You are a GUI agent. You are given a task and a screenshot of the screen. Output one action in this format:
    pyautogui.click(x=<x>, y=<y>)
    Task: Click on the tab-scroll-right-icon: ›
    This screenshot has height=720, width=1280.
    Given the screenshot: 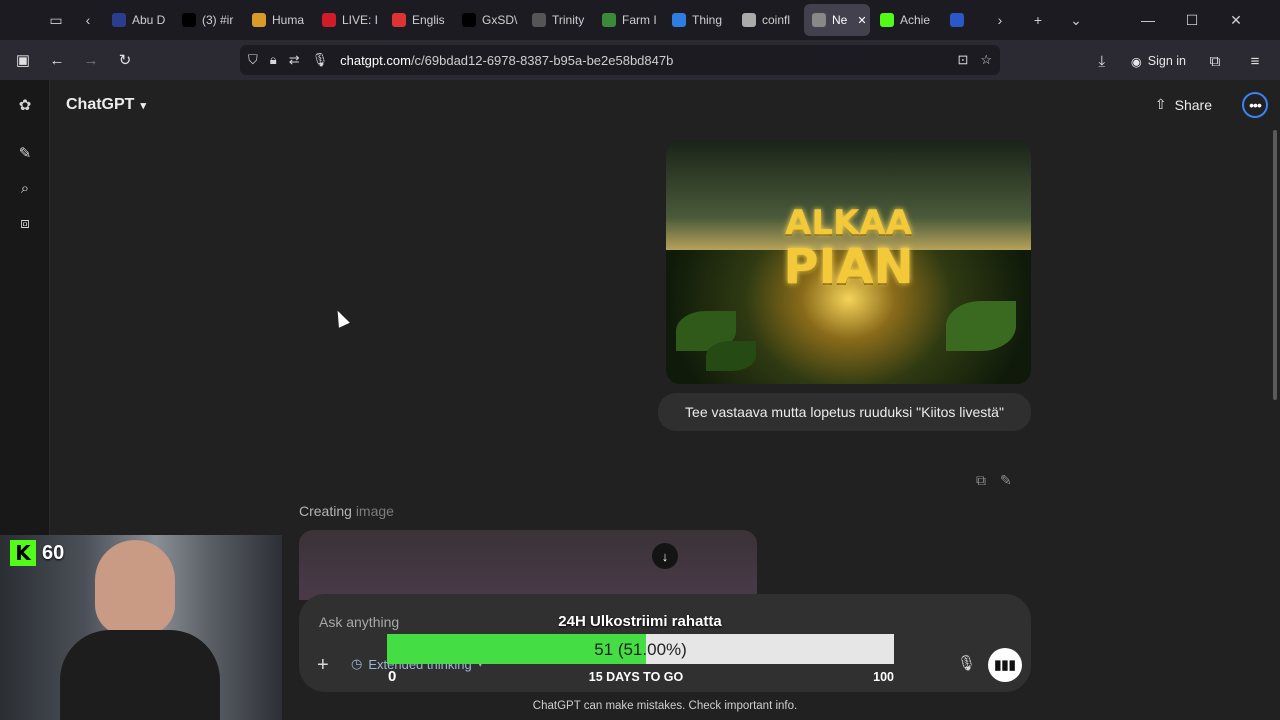 What is the action you would take?
    pyautogui.click(x=1000, y=20)
    